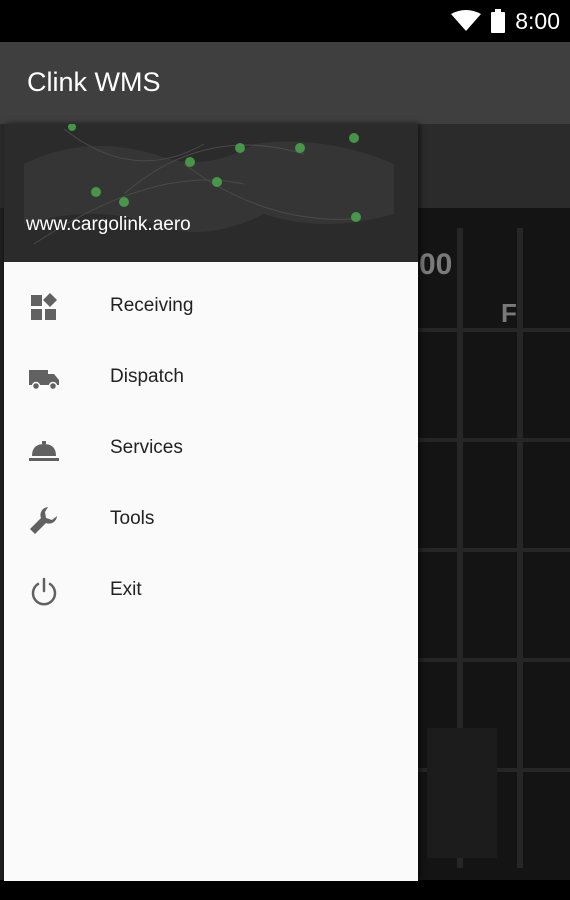  What do you see at coordinates (285, 83) in the screenshot?
I see `app-bar: Clink WMS` at bounding box center [285, 83].